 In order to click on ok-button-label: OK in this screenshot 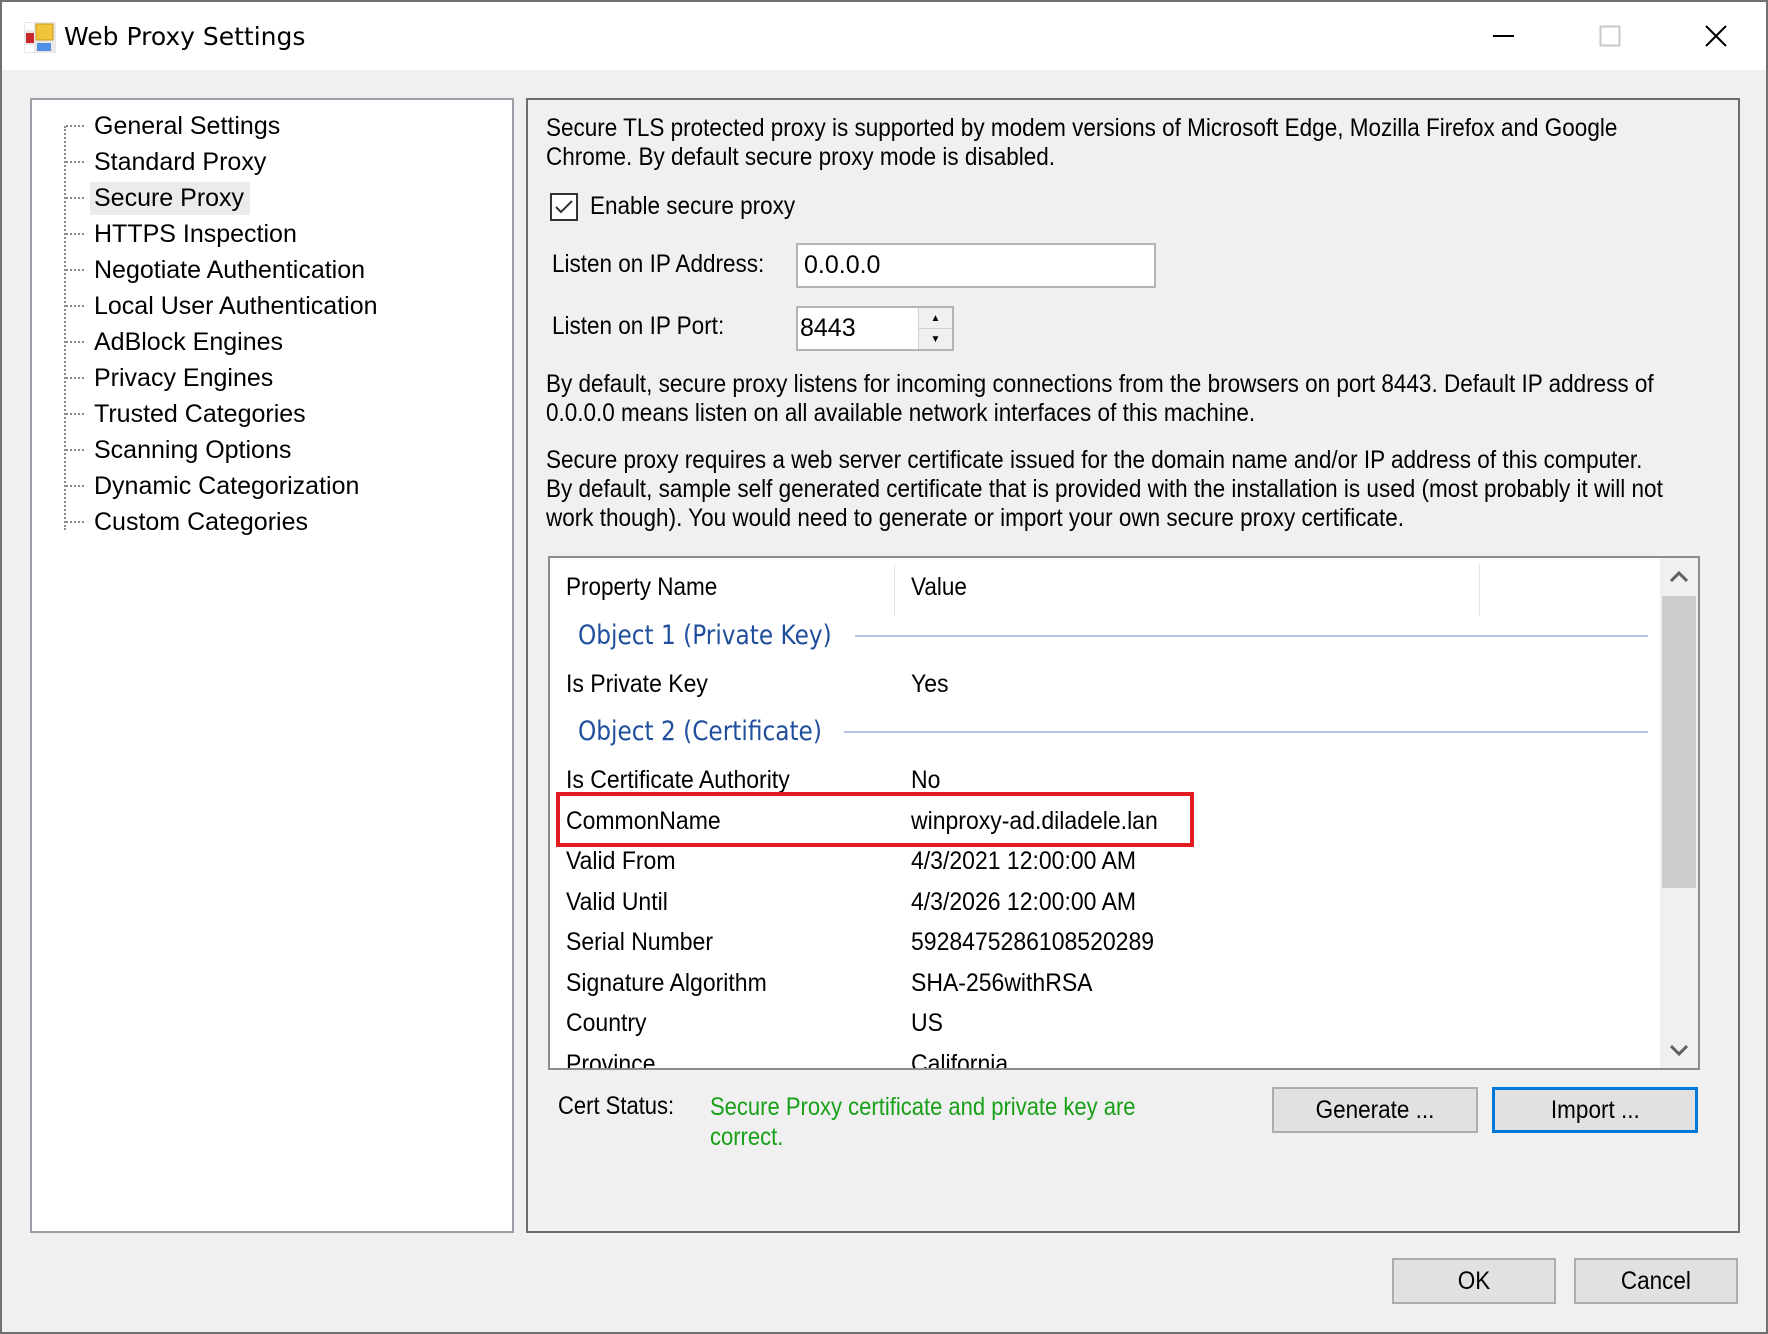, I will do `click(1474, 1280)`.